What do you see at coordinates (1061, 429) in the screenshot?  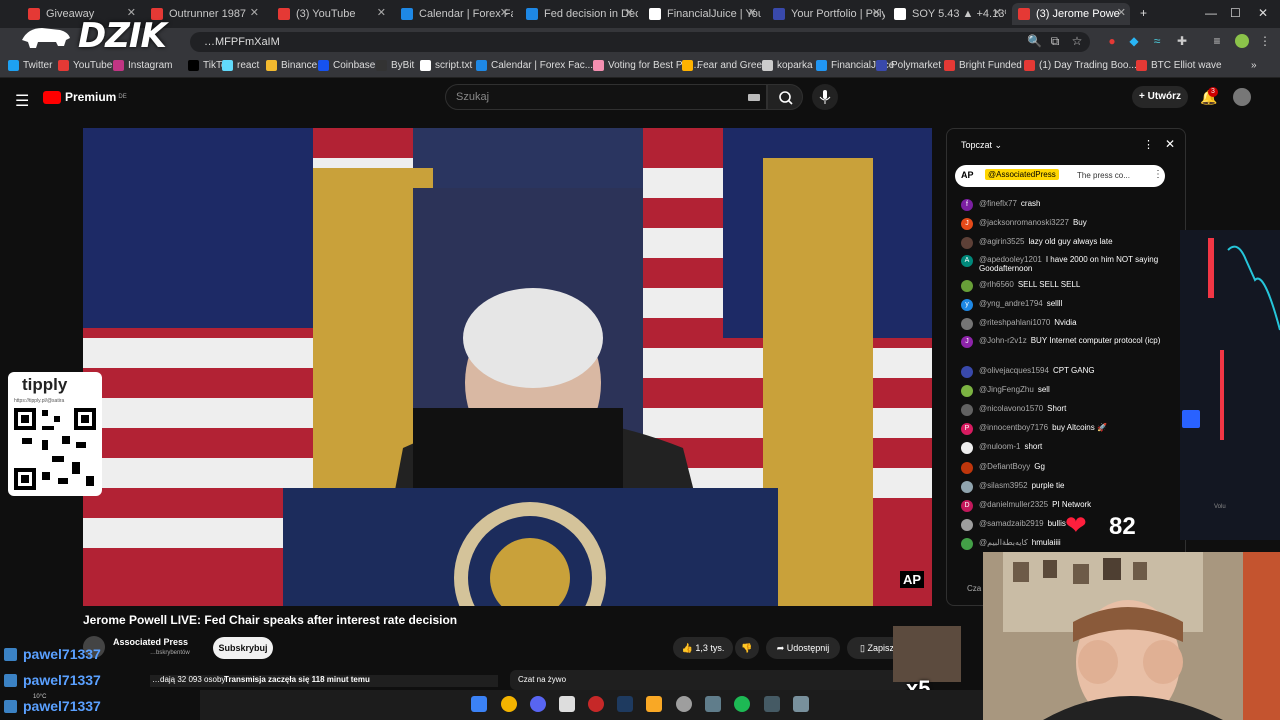 I see `chat-message: P @innocentboy7176 buy Altcoins 🚀` at bounding box center [1061, 429].